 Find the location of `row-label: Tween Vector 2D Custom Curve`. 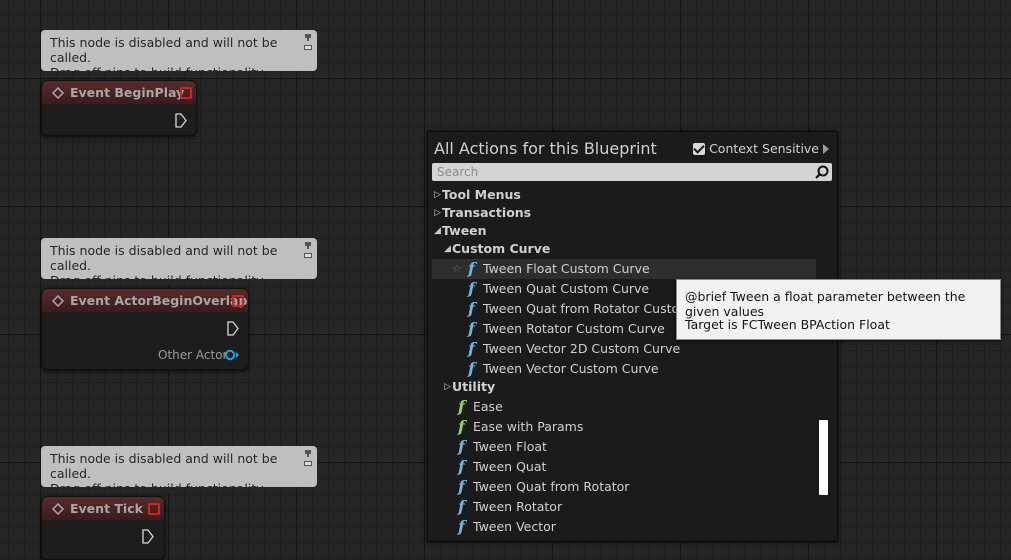

row-label: Tween Vector 2D Custom Curve is located at coordinates (582, 348).